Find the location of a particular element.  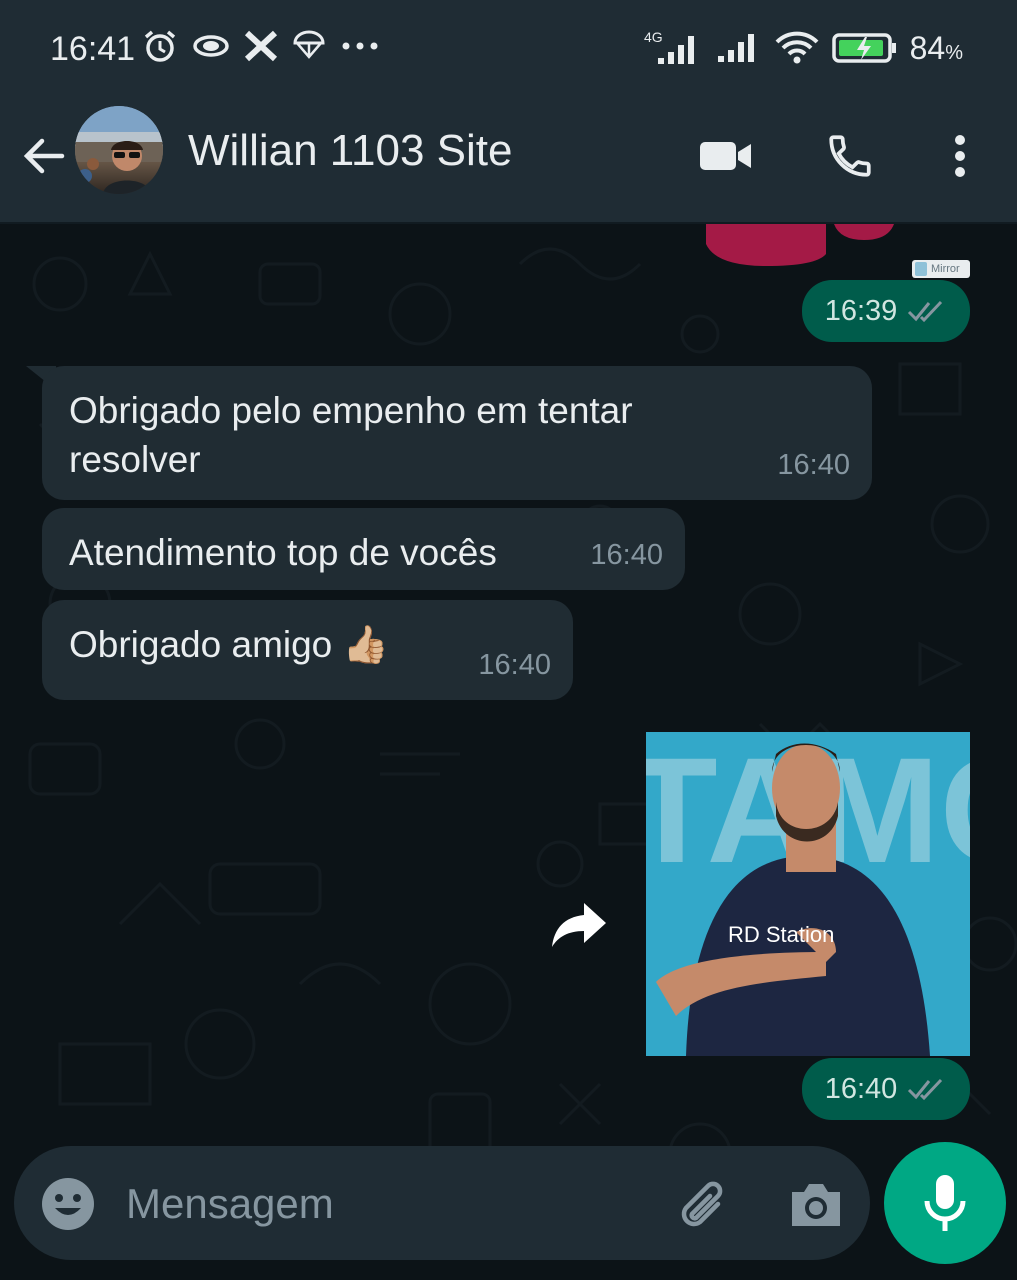

signal-icon: 4G is located at coordinates (669, 46).